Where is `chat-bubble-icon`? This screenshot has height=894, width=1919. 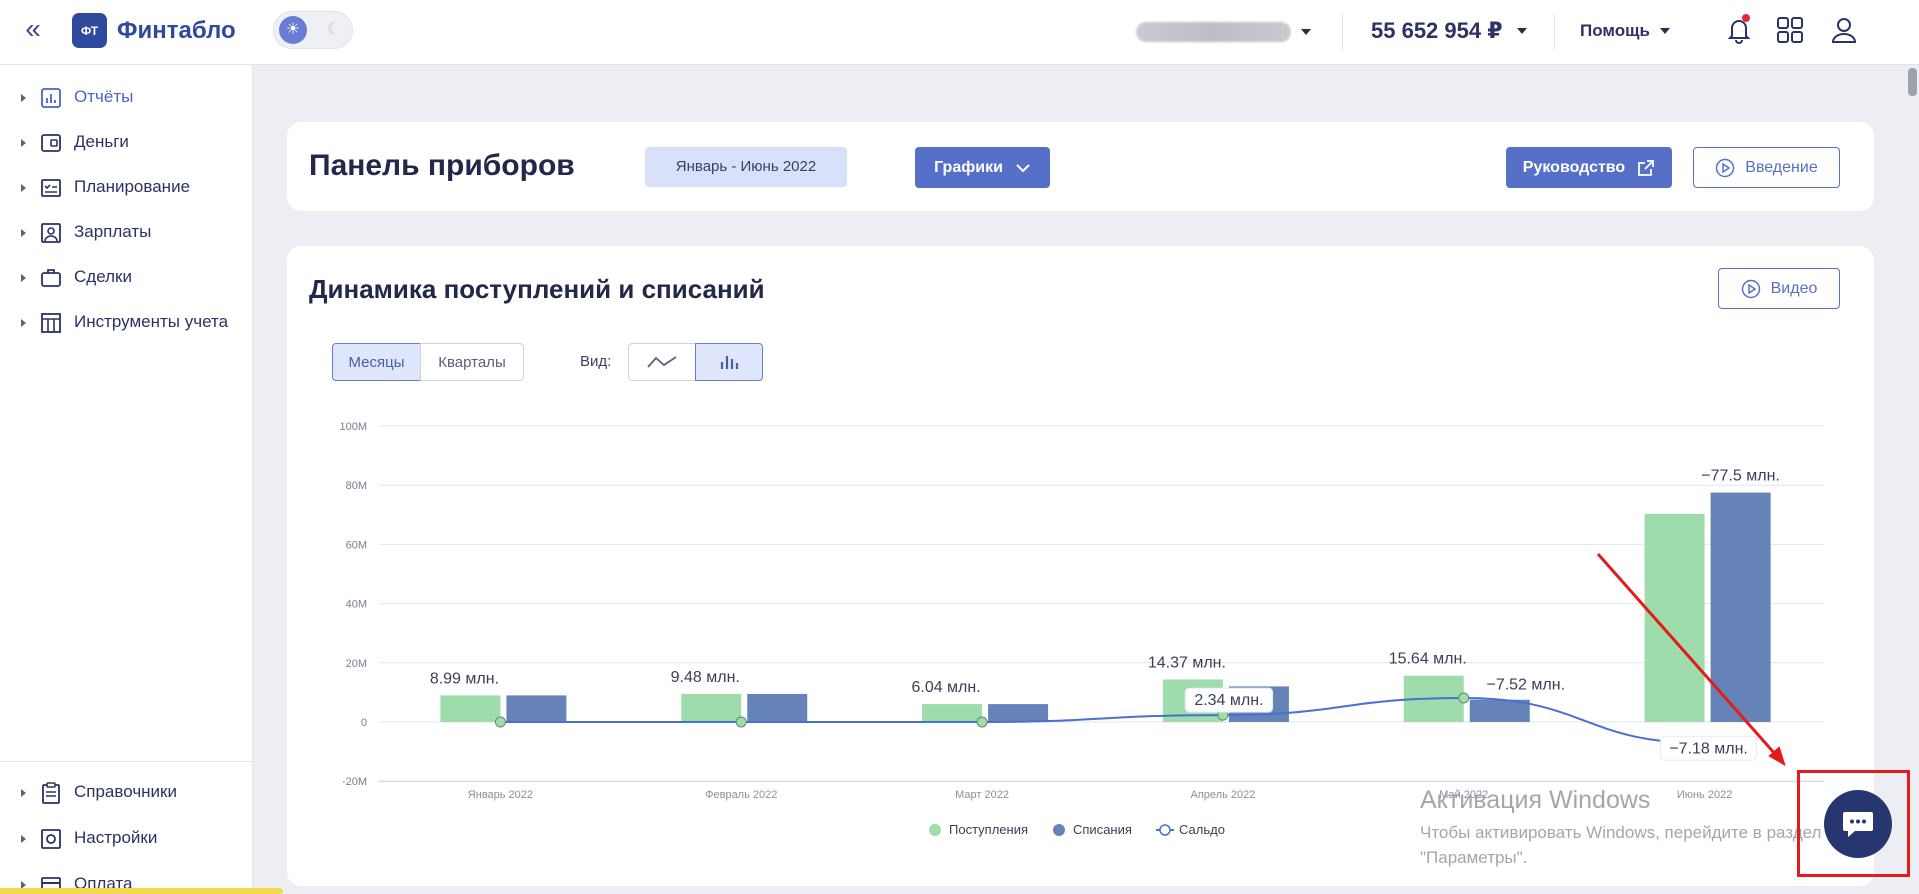
chat-bubble-icon is located at coordinates (1858, 824).